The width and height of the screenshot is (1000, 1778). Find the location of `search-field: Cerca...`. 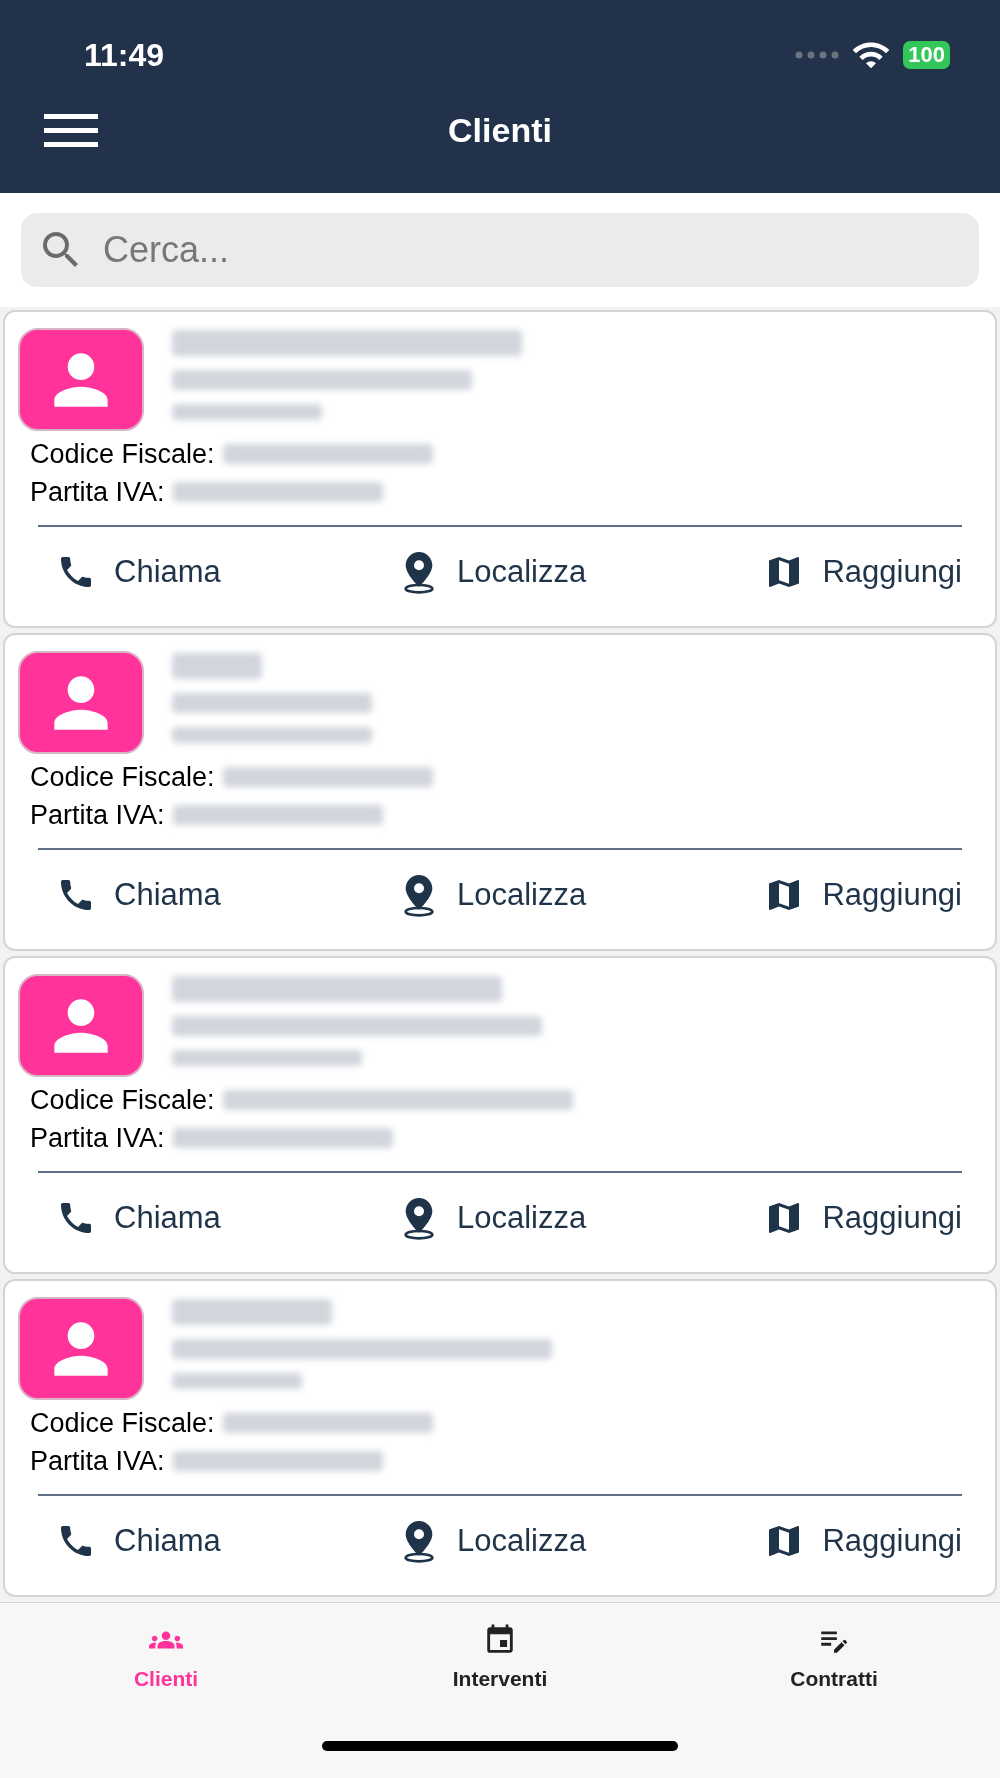

search-field: Cerca... is located at coordinates (500, 250).